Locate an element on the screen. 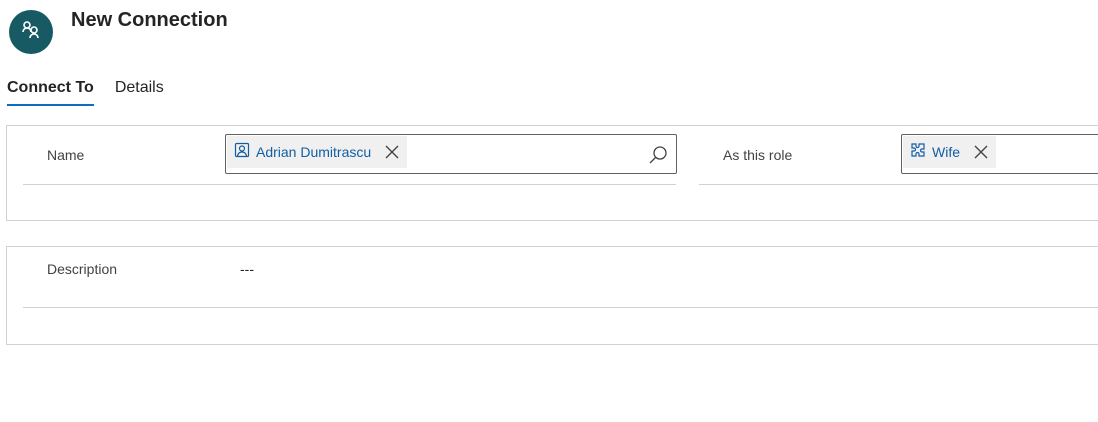 The image size is (1098, 422). name-chip-label: Adrian Dumitrascu is located at coordinates (313, 152).